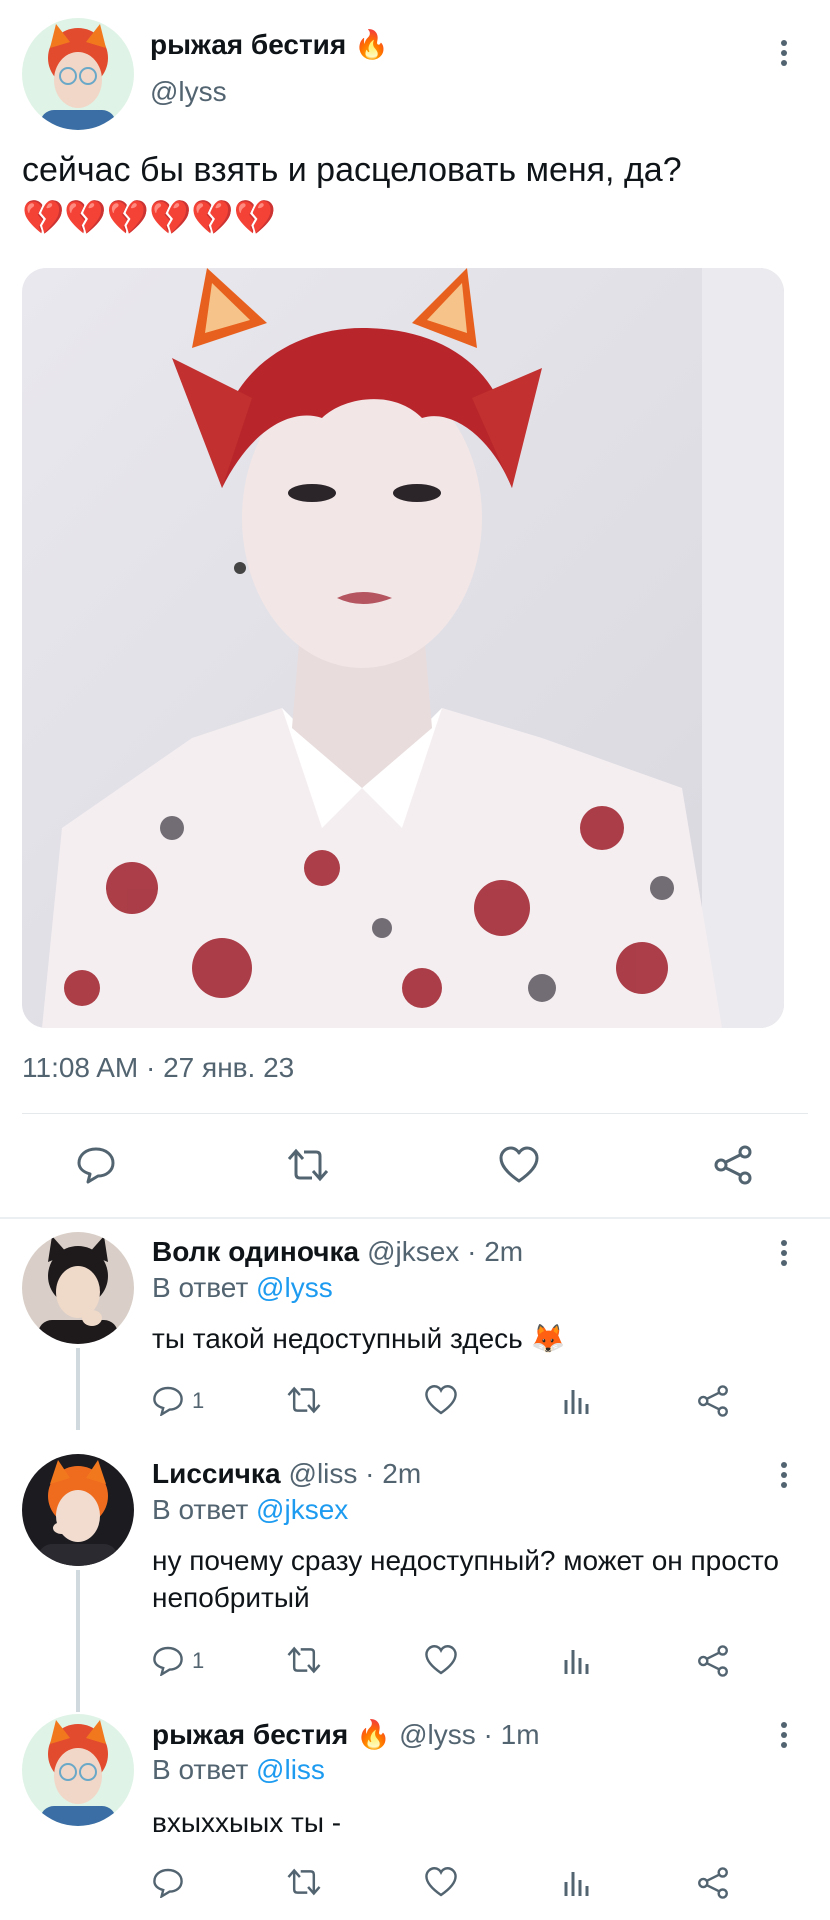 The height and width of the screenshot is (1920, 830). I want to click on tweet-divider, so click(415, 1218).